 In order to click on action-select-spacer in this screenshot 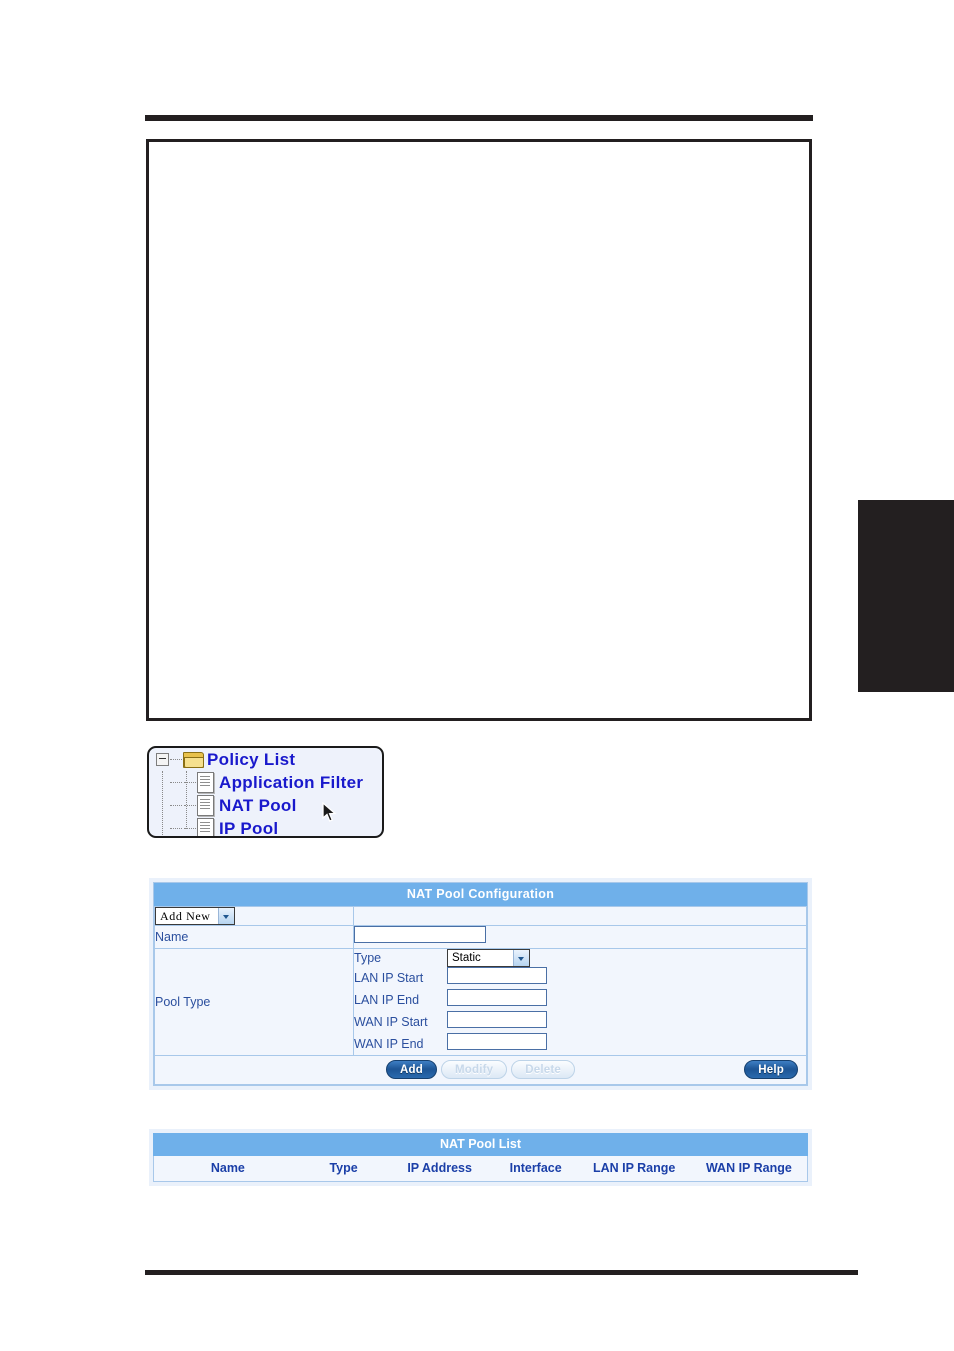, I will do `click(580, 916)`.